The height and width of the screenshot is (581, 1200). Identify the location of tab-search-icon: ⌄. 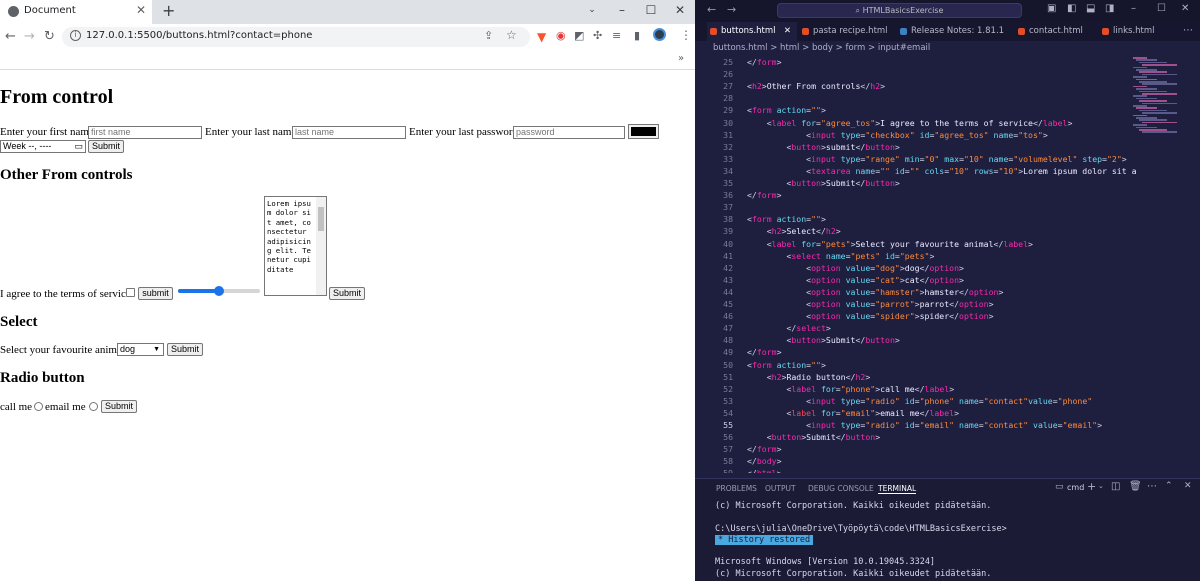
(592, 10).